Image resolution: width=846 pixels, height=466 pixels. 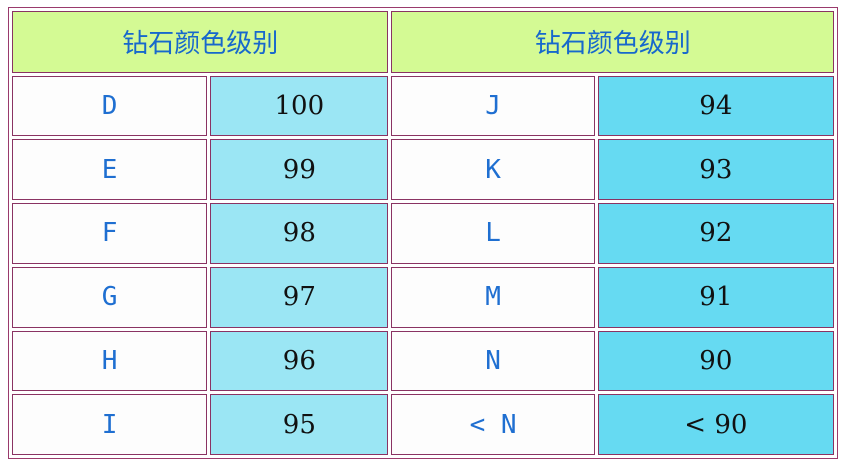 I want to click on grade-cell: H, so click(x=110, y=361).